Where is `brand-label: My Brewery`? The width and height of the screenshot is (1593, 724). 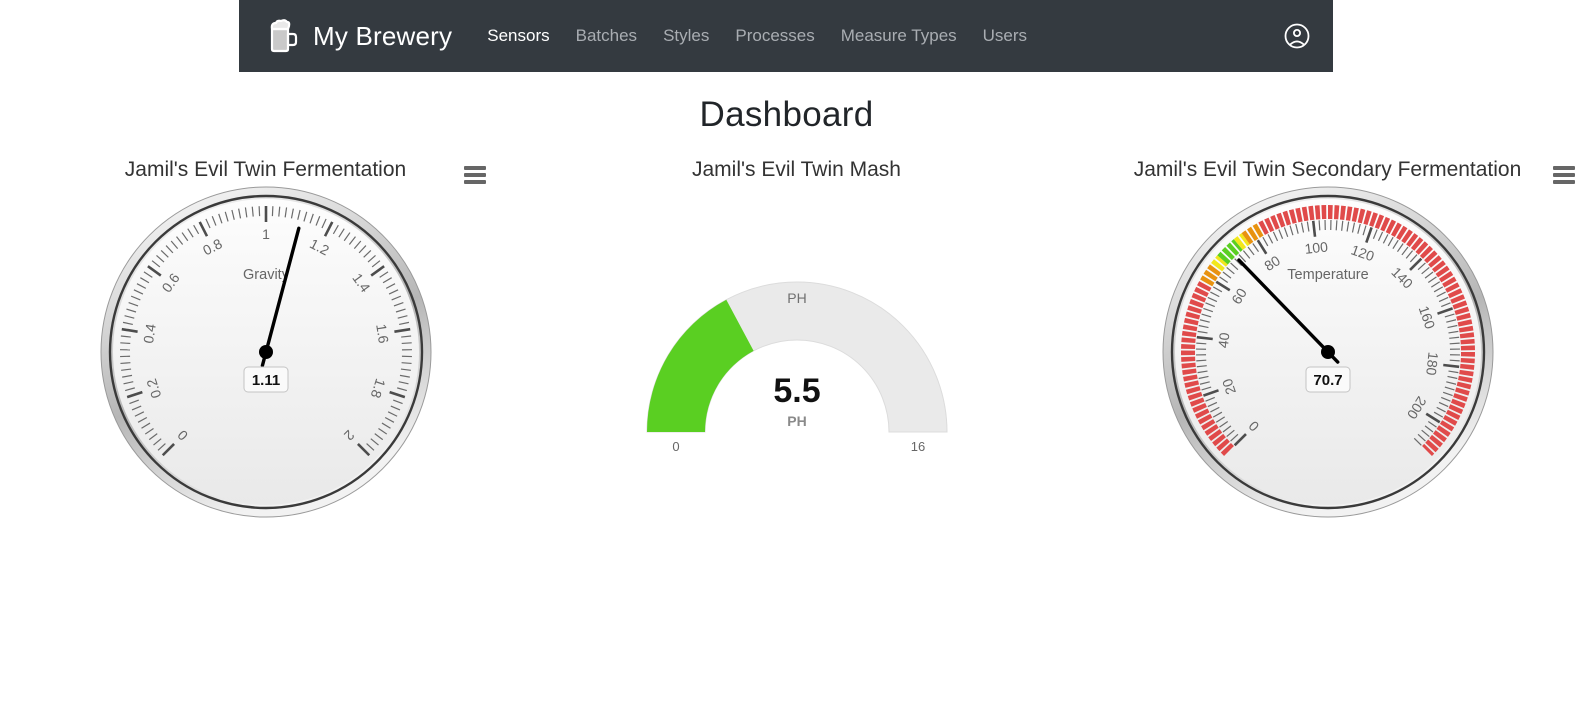 brand-label: My Brewery is located at coordinates (383, 35).